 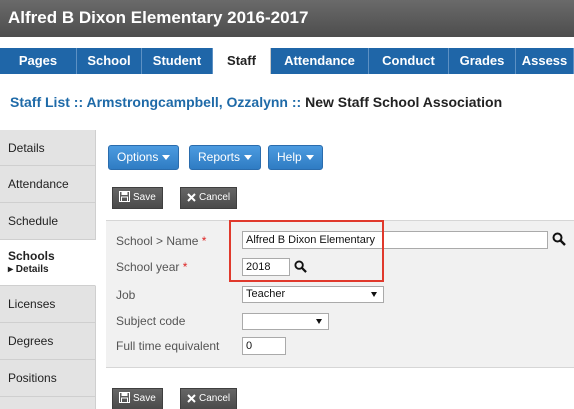 What do you see at coordinates (31, 256) in the screenshot?
I see `sidebar-item-label: Schools` at bounding box center [31, 256].